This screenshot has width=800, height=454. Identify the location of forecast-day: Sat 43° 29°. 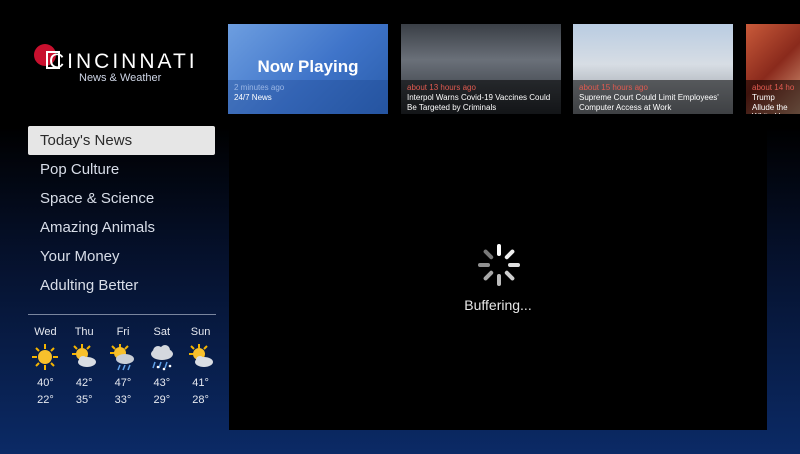
(161, 366).